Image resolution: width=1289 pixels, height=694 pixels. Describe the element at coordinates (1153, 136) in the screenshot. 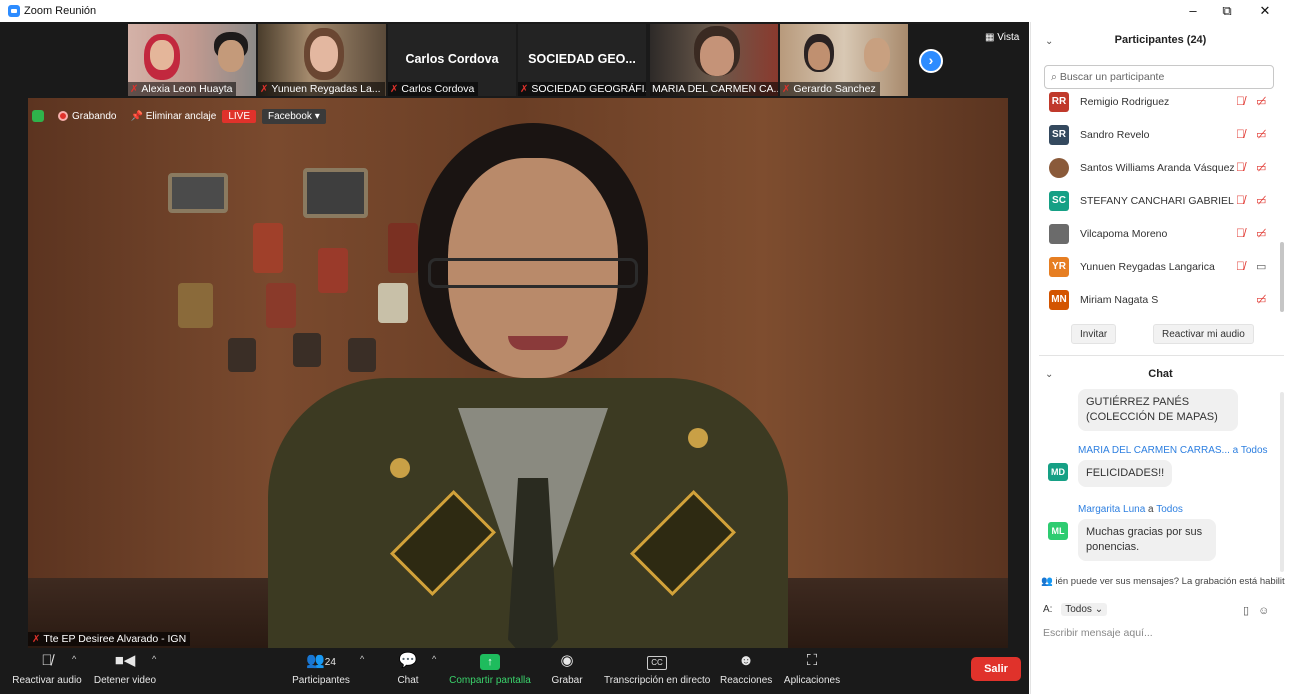

I see `participant-row: SR Sandro Revelo 🎙̸ ▭̸` at that location.